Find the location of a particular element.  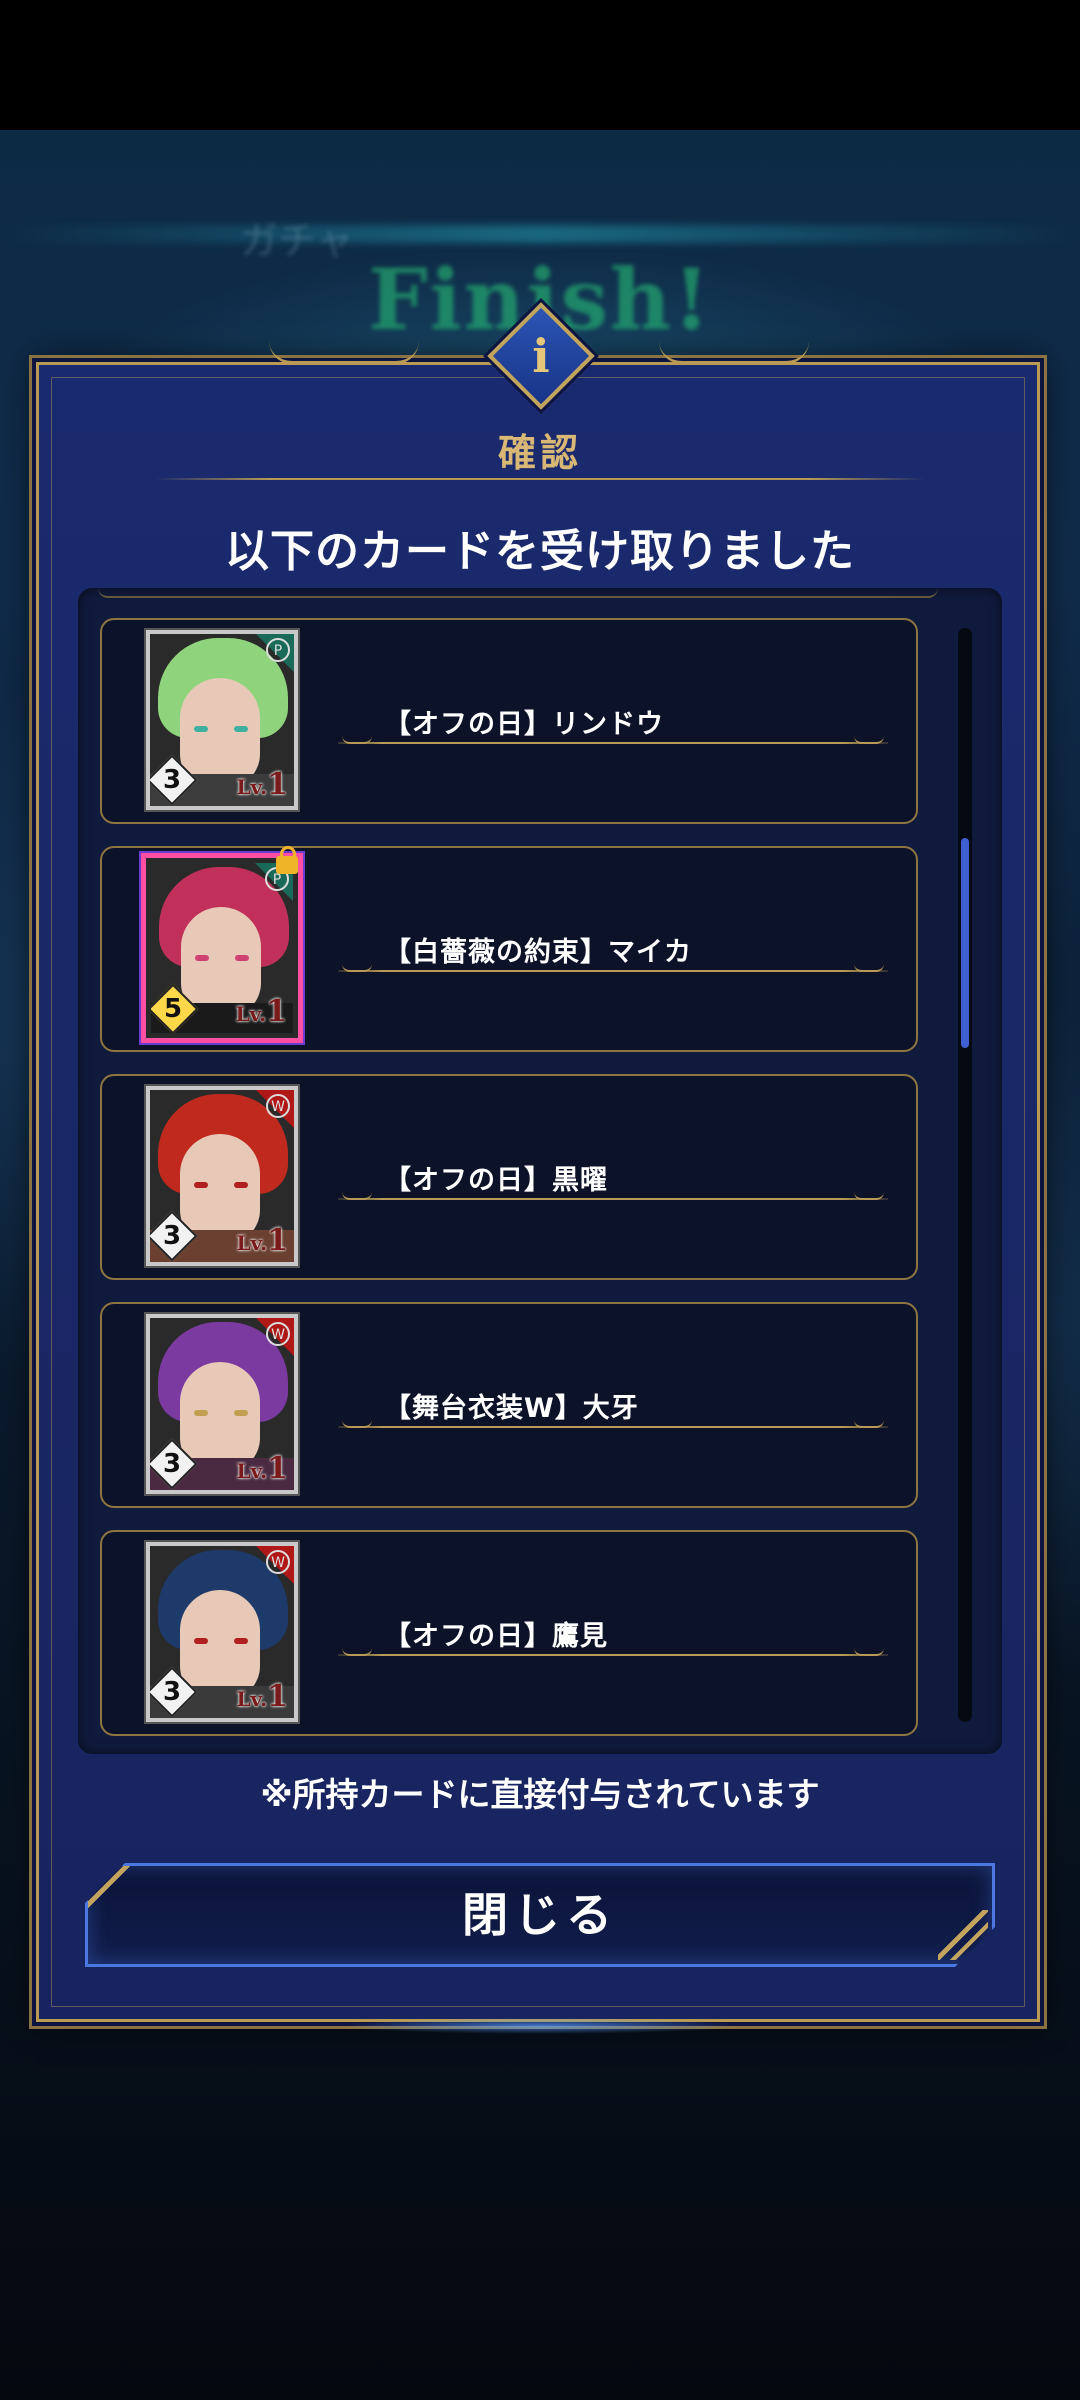

title-divider is located at coordinates (540, 479).